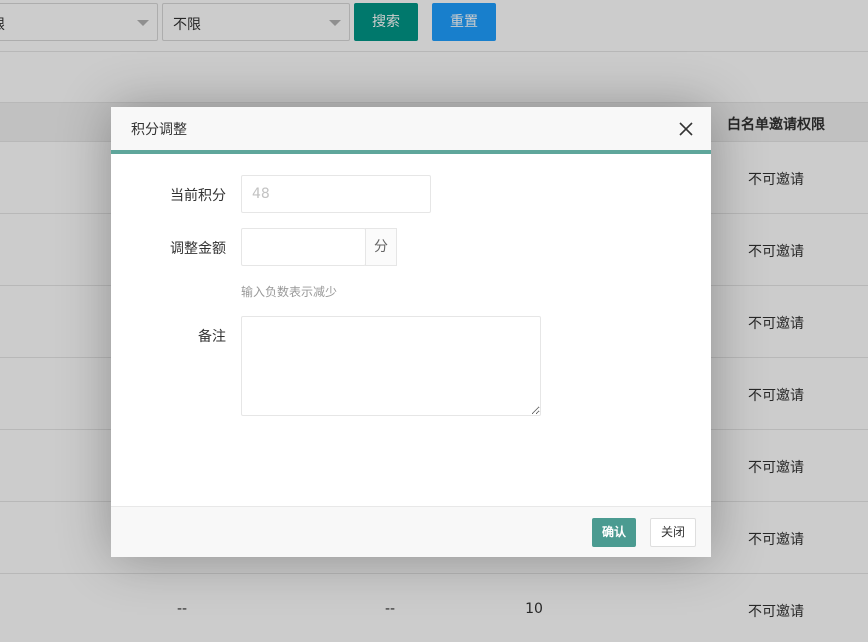  What do you see at coordinates (411, 128) in the screenshot?
I see `dialog-header: 积分调整` at bounding box center [411, 128].